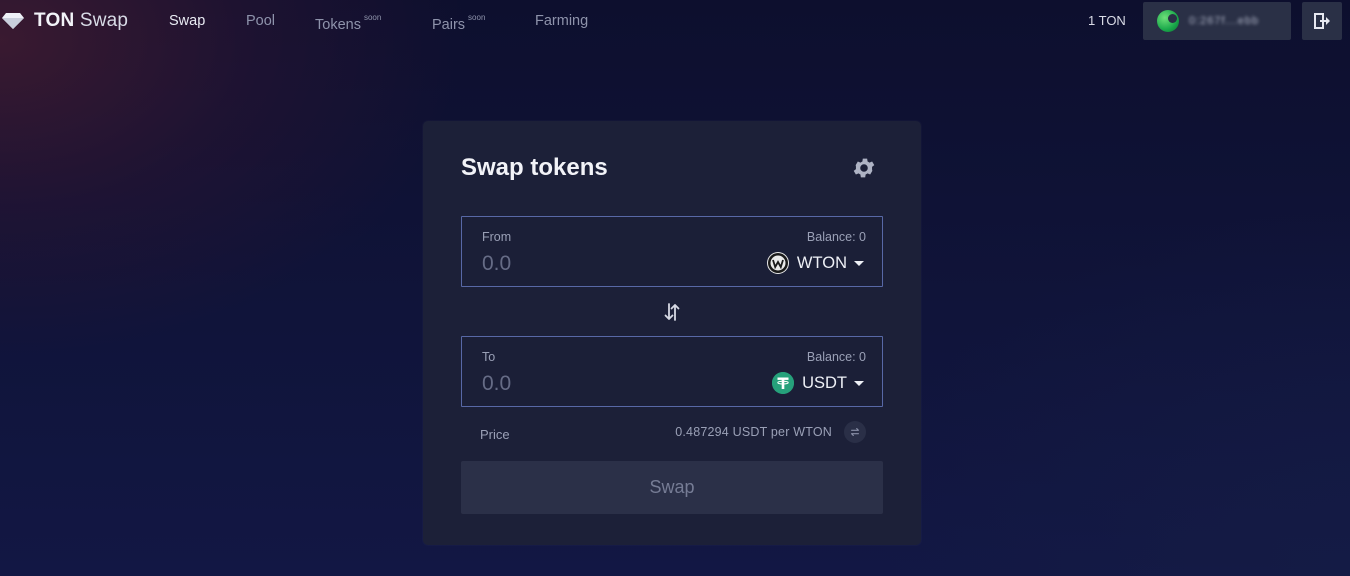 This screenshot has height=576, width=1350. What do you see at coordinates (836, 237) in the screenshot?
I see `from-balance: Balance: 0` at bounding box center [836, 237].